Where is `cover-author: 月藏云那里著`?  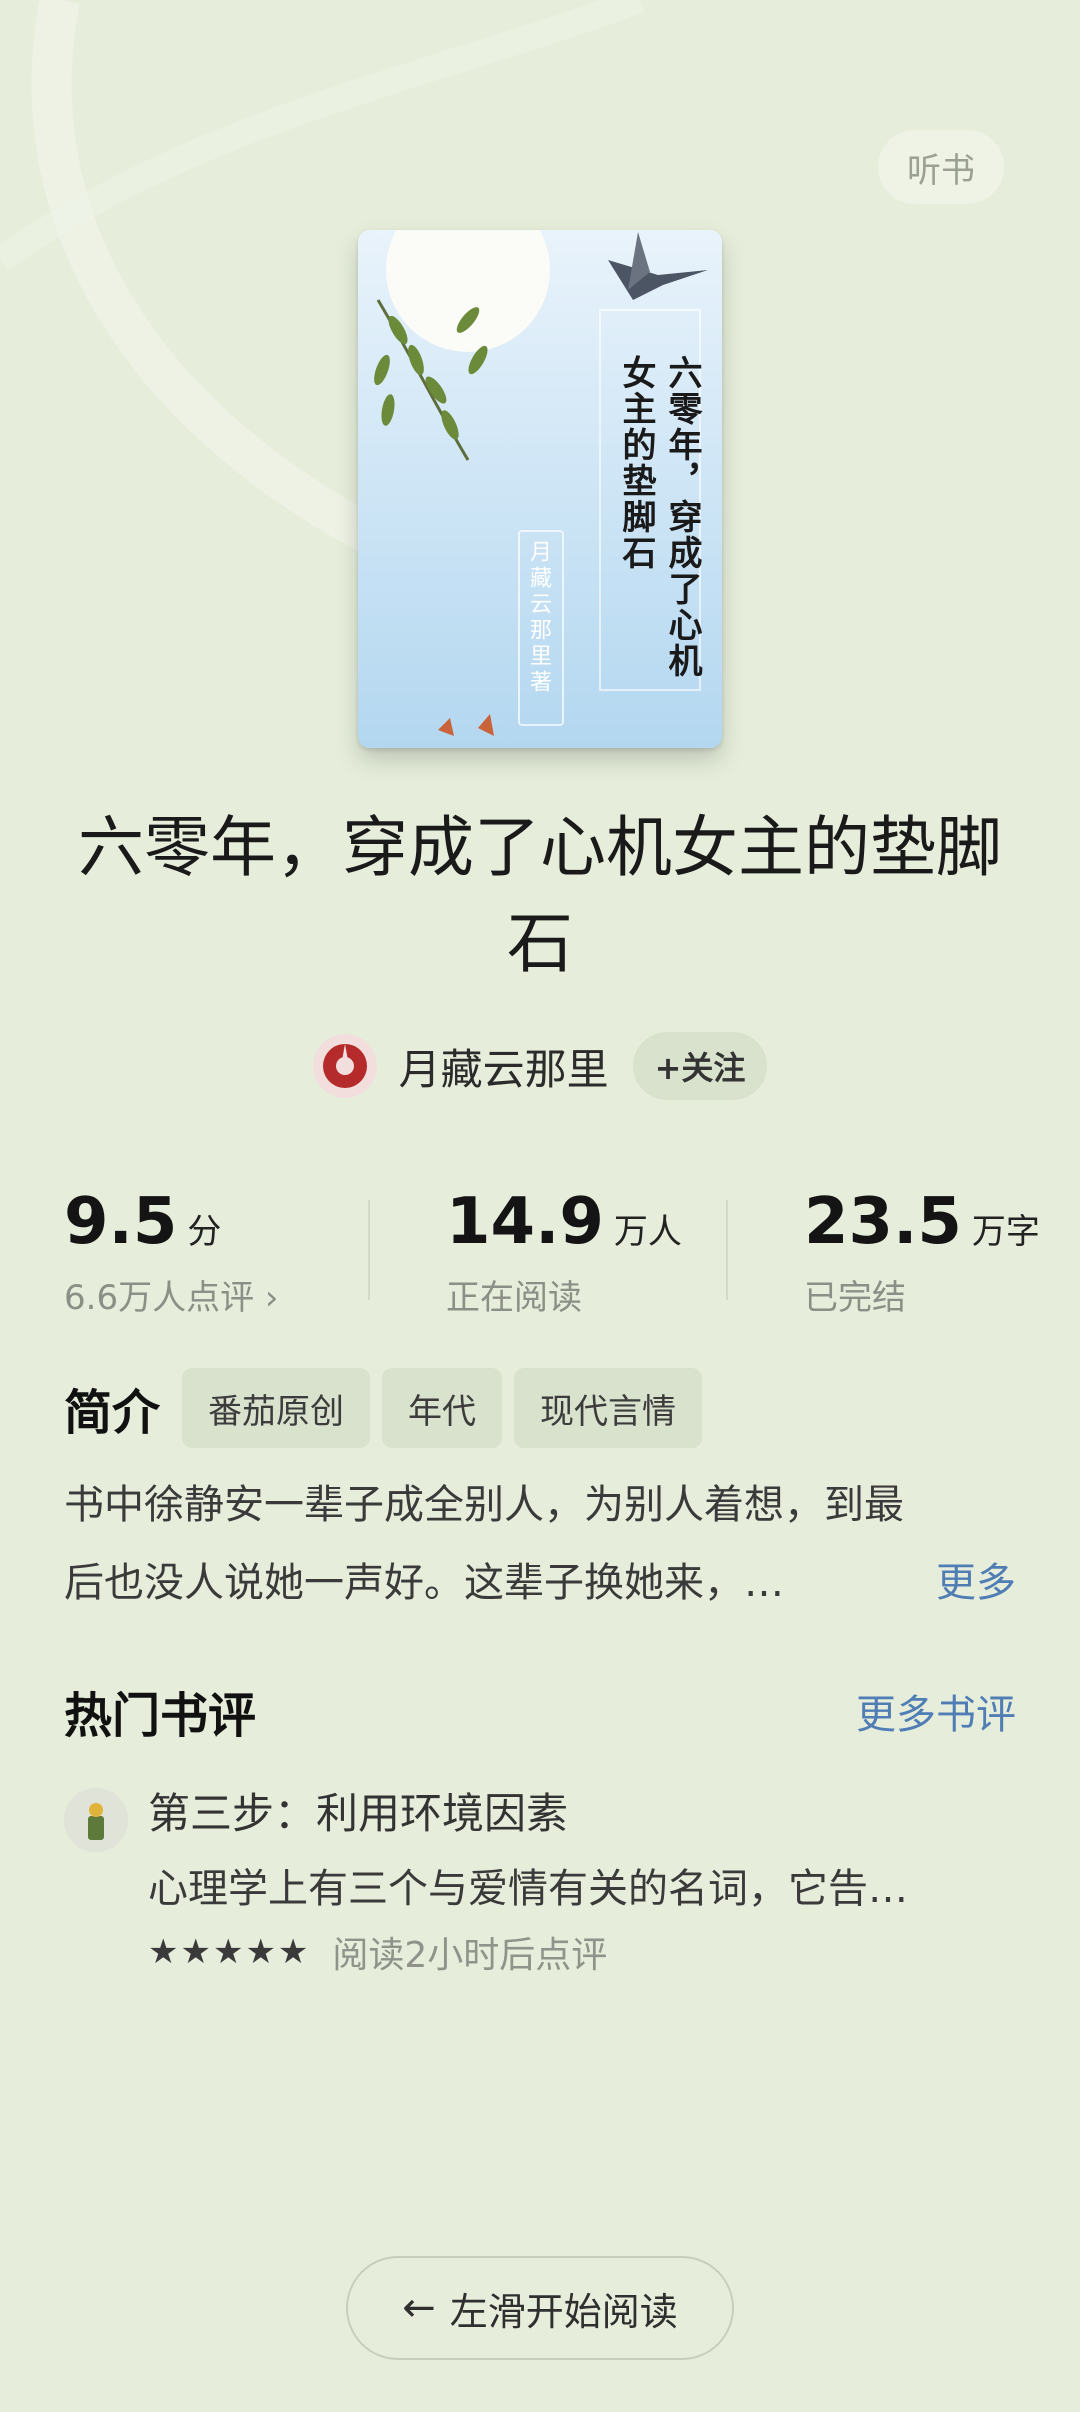
cover-author: 月藏云那里著 is located at coordinates (538, 618).